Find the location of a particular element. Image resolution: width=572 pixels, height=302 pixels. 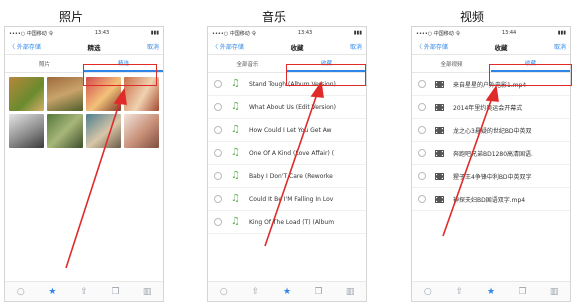

arrow-music is located at coordinates (291, 168).